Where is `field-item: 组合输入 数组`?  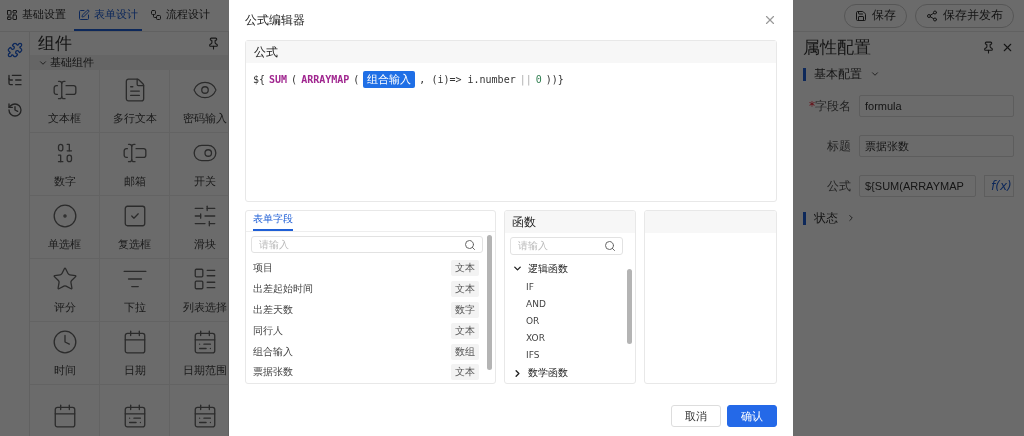
field-item: 组合输入 数组 is located at coordinates (370, 351).